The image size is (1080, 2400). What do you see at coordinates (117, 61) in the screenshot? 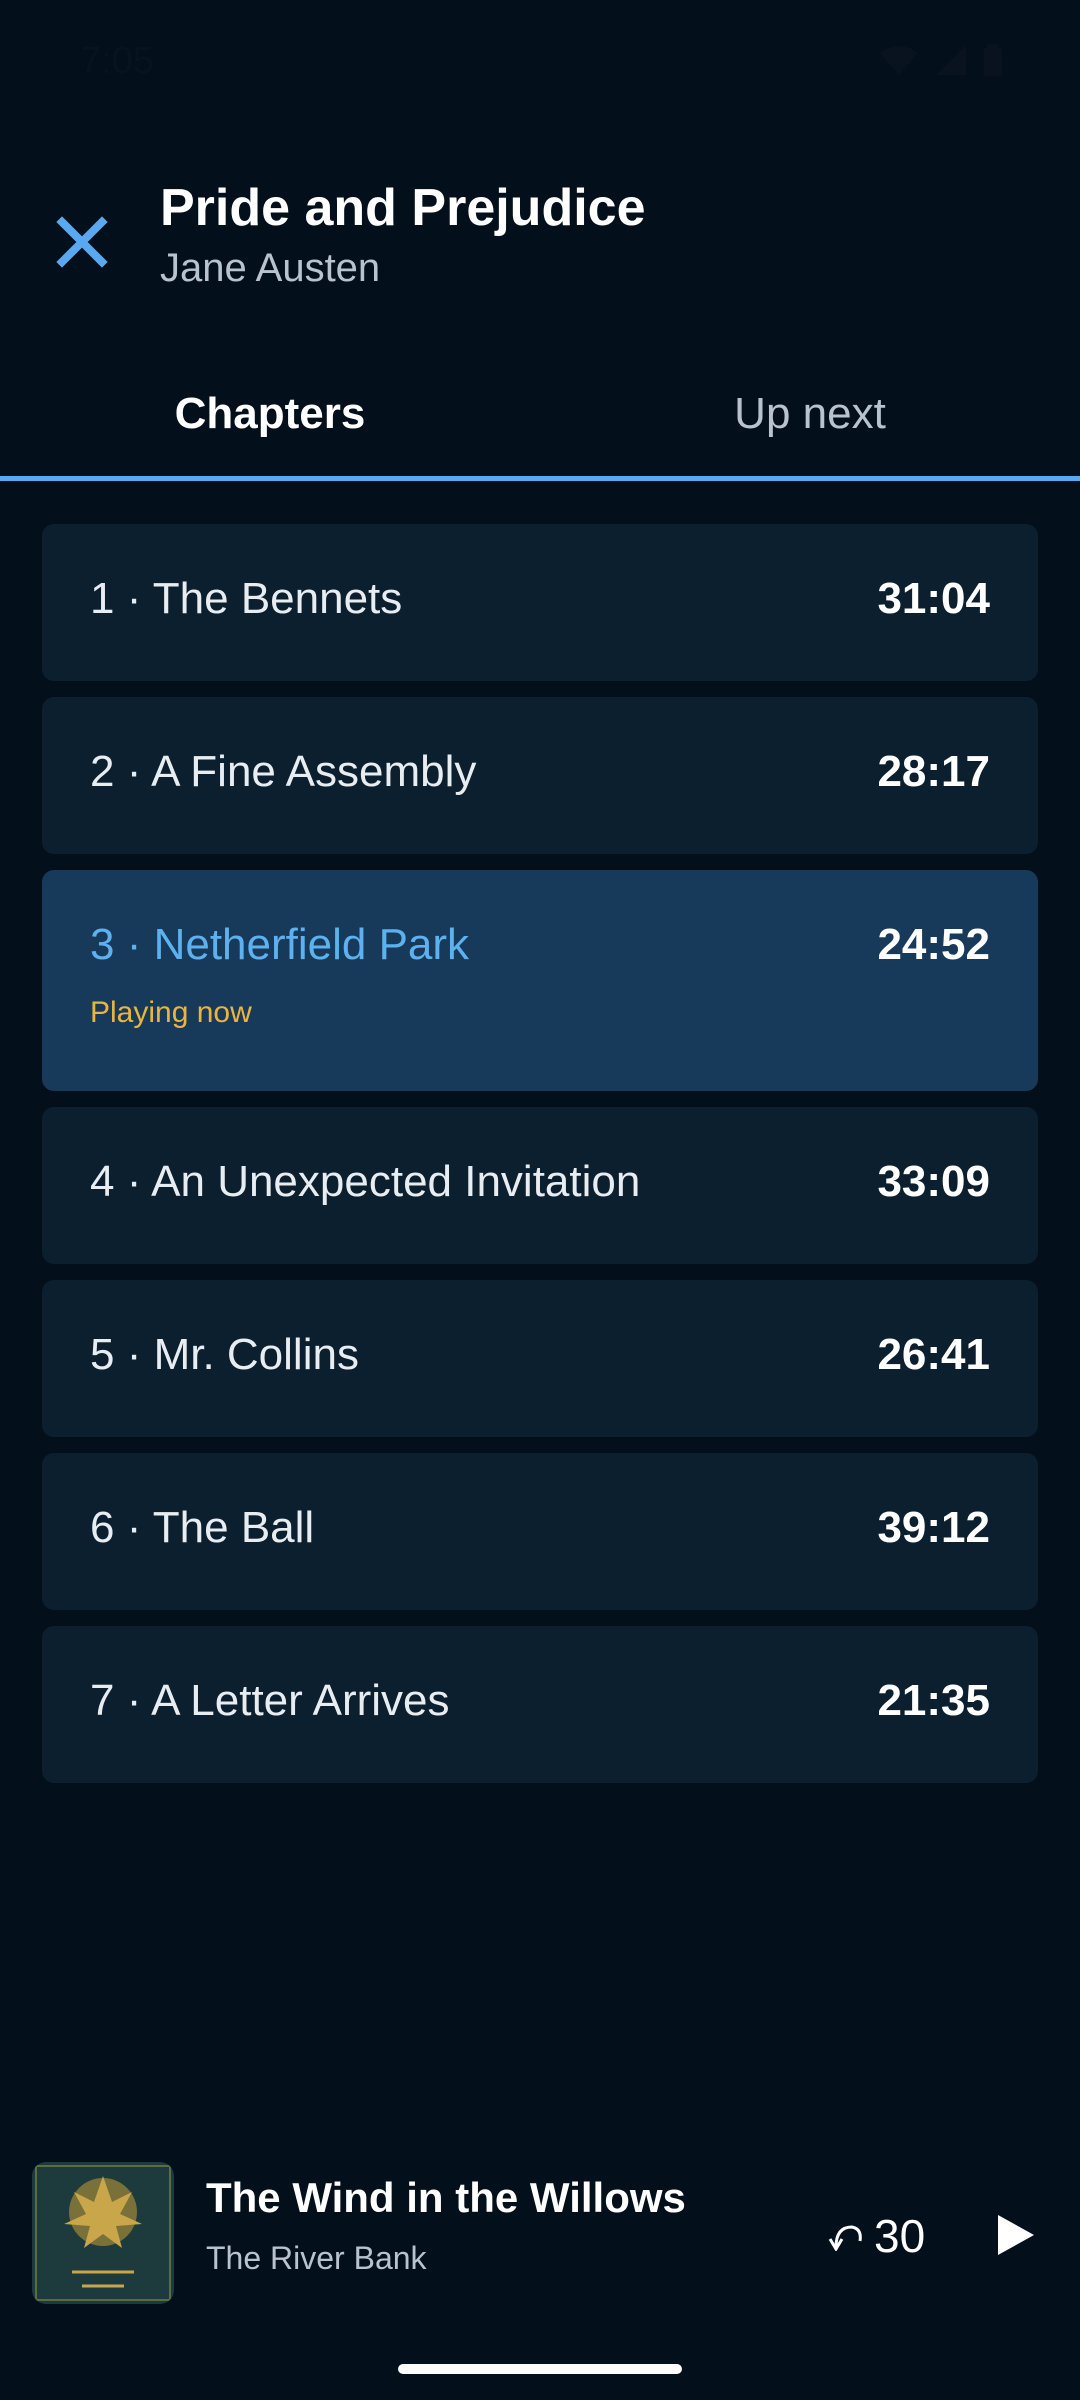
I see `status-time: 7:05` at bounding box center [117, 61].